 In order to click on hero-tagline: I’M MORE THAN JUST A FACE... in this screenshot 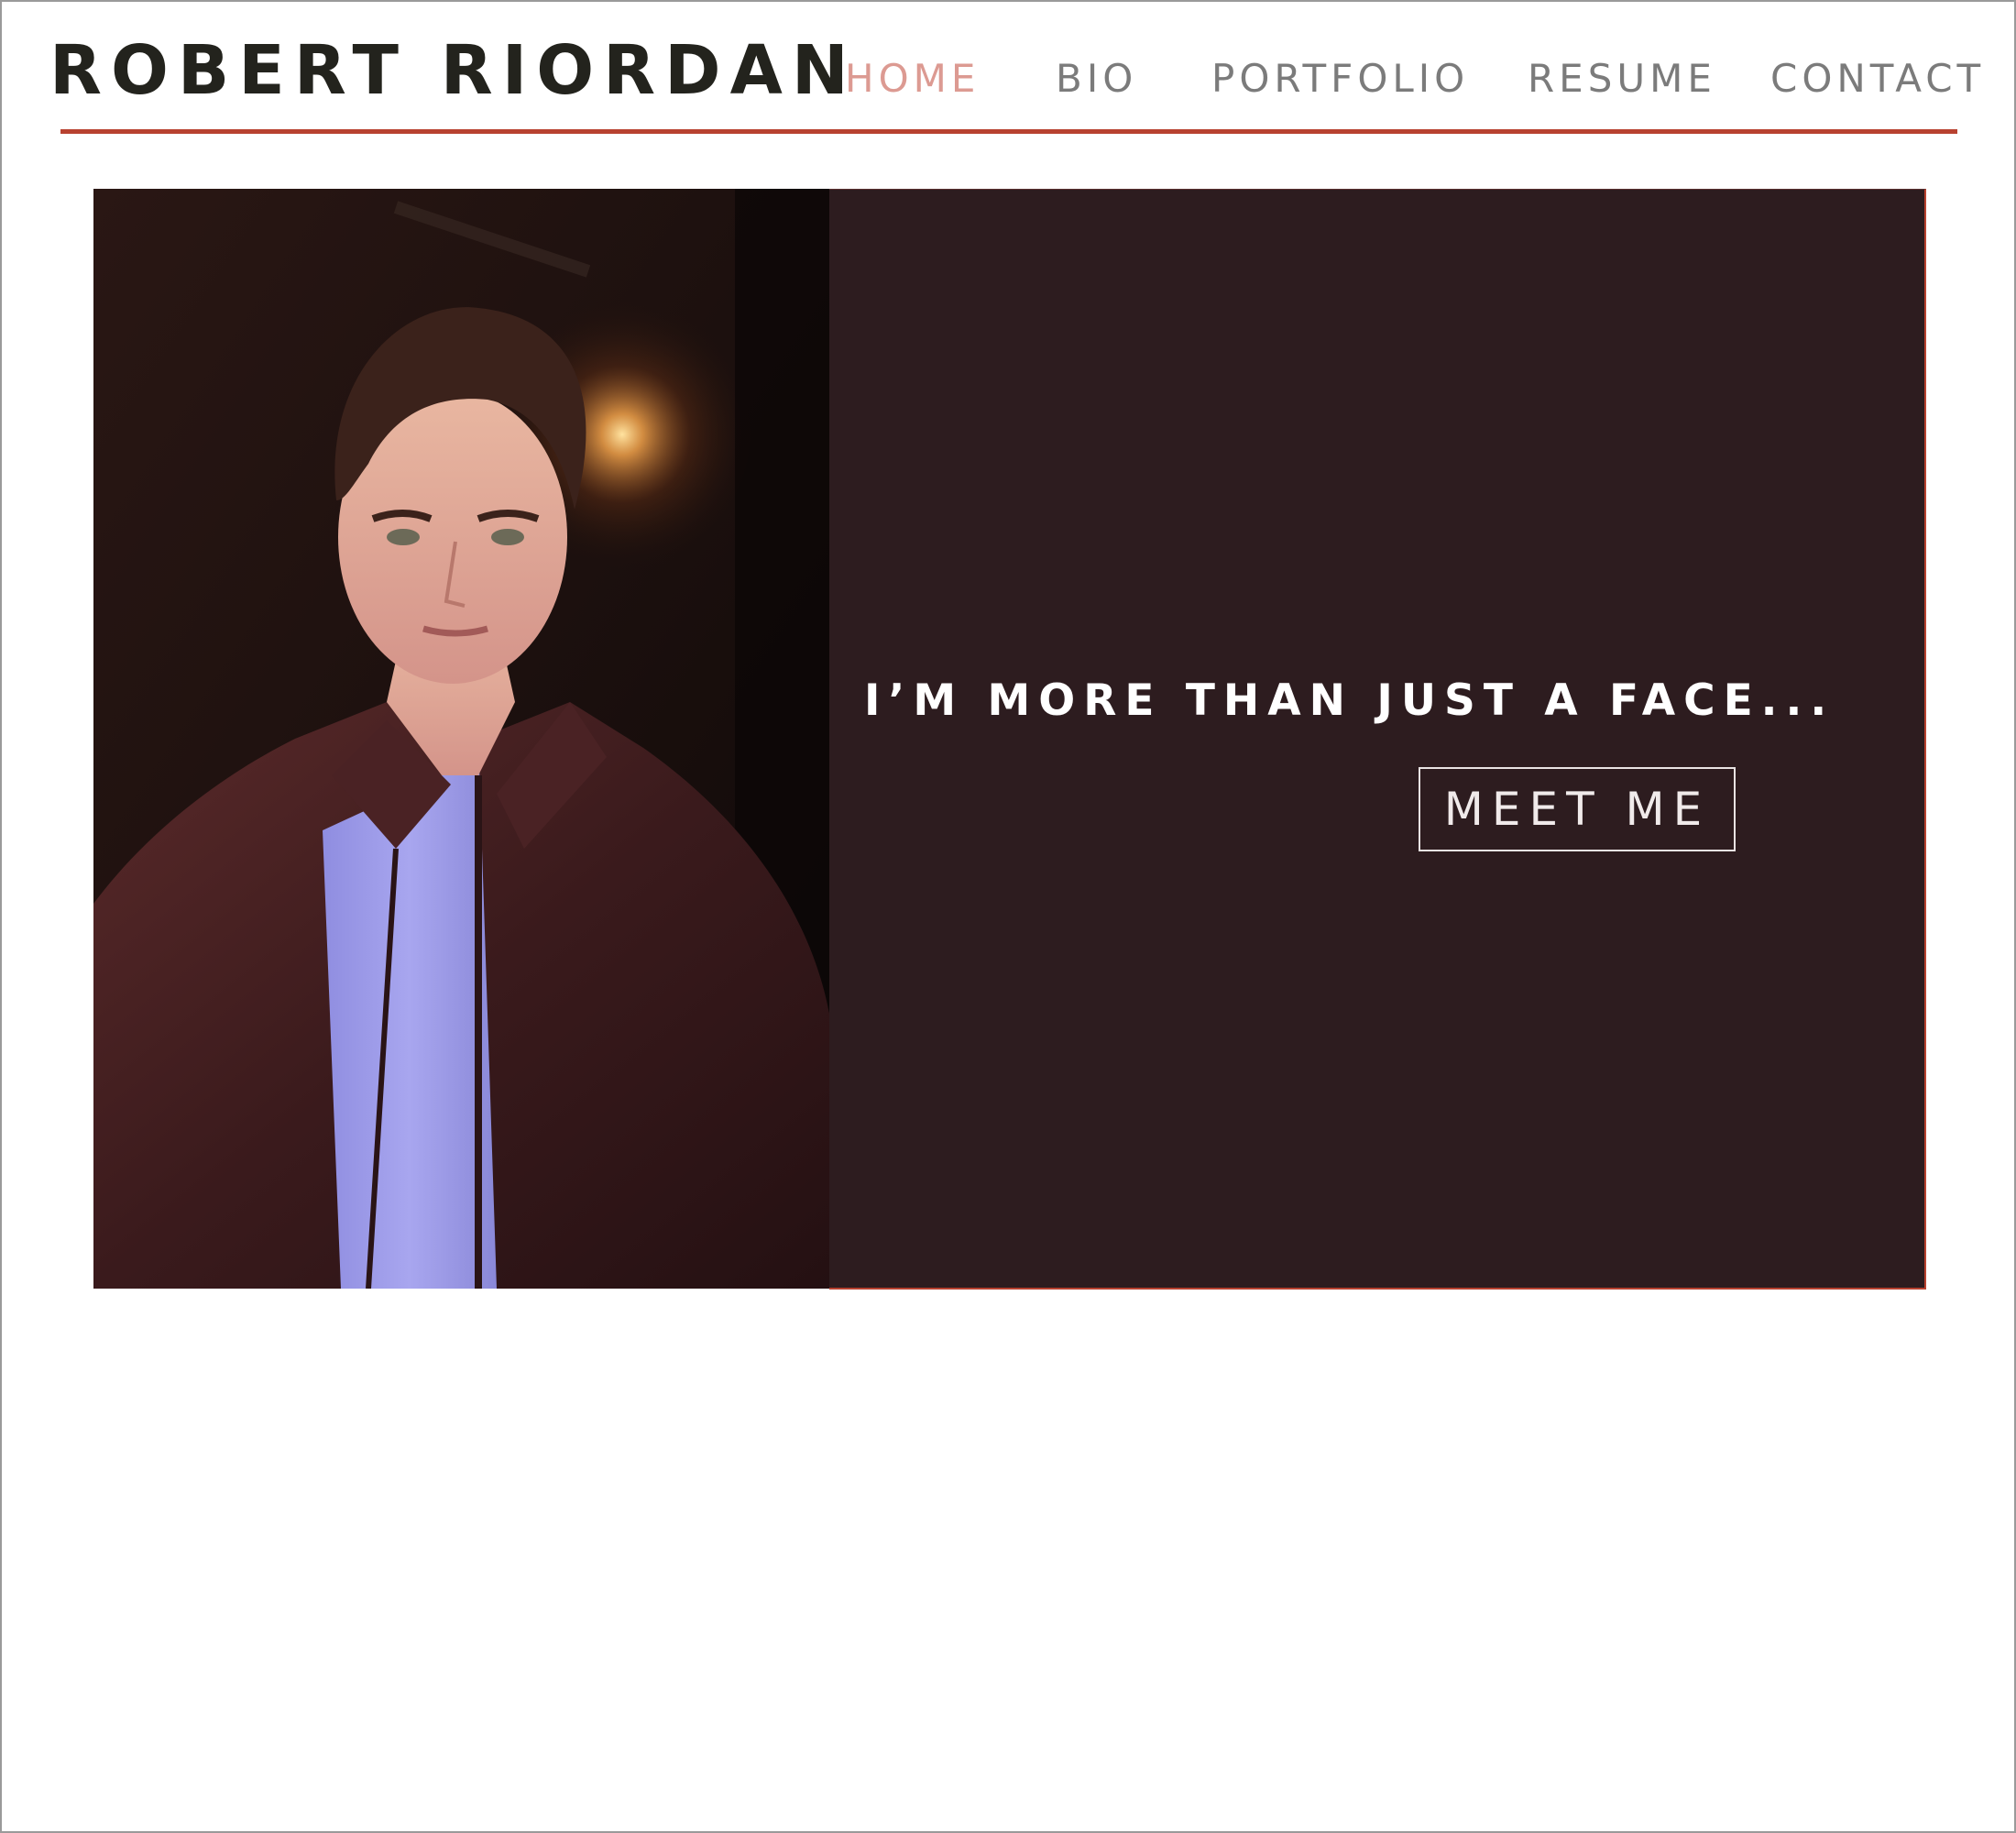, I will do `click(1349, 700)`.